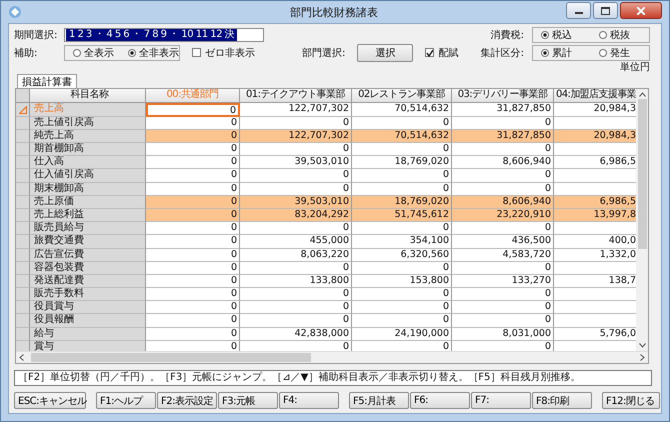  I want to click on row-header: 役員賞与, so click(88, 307).